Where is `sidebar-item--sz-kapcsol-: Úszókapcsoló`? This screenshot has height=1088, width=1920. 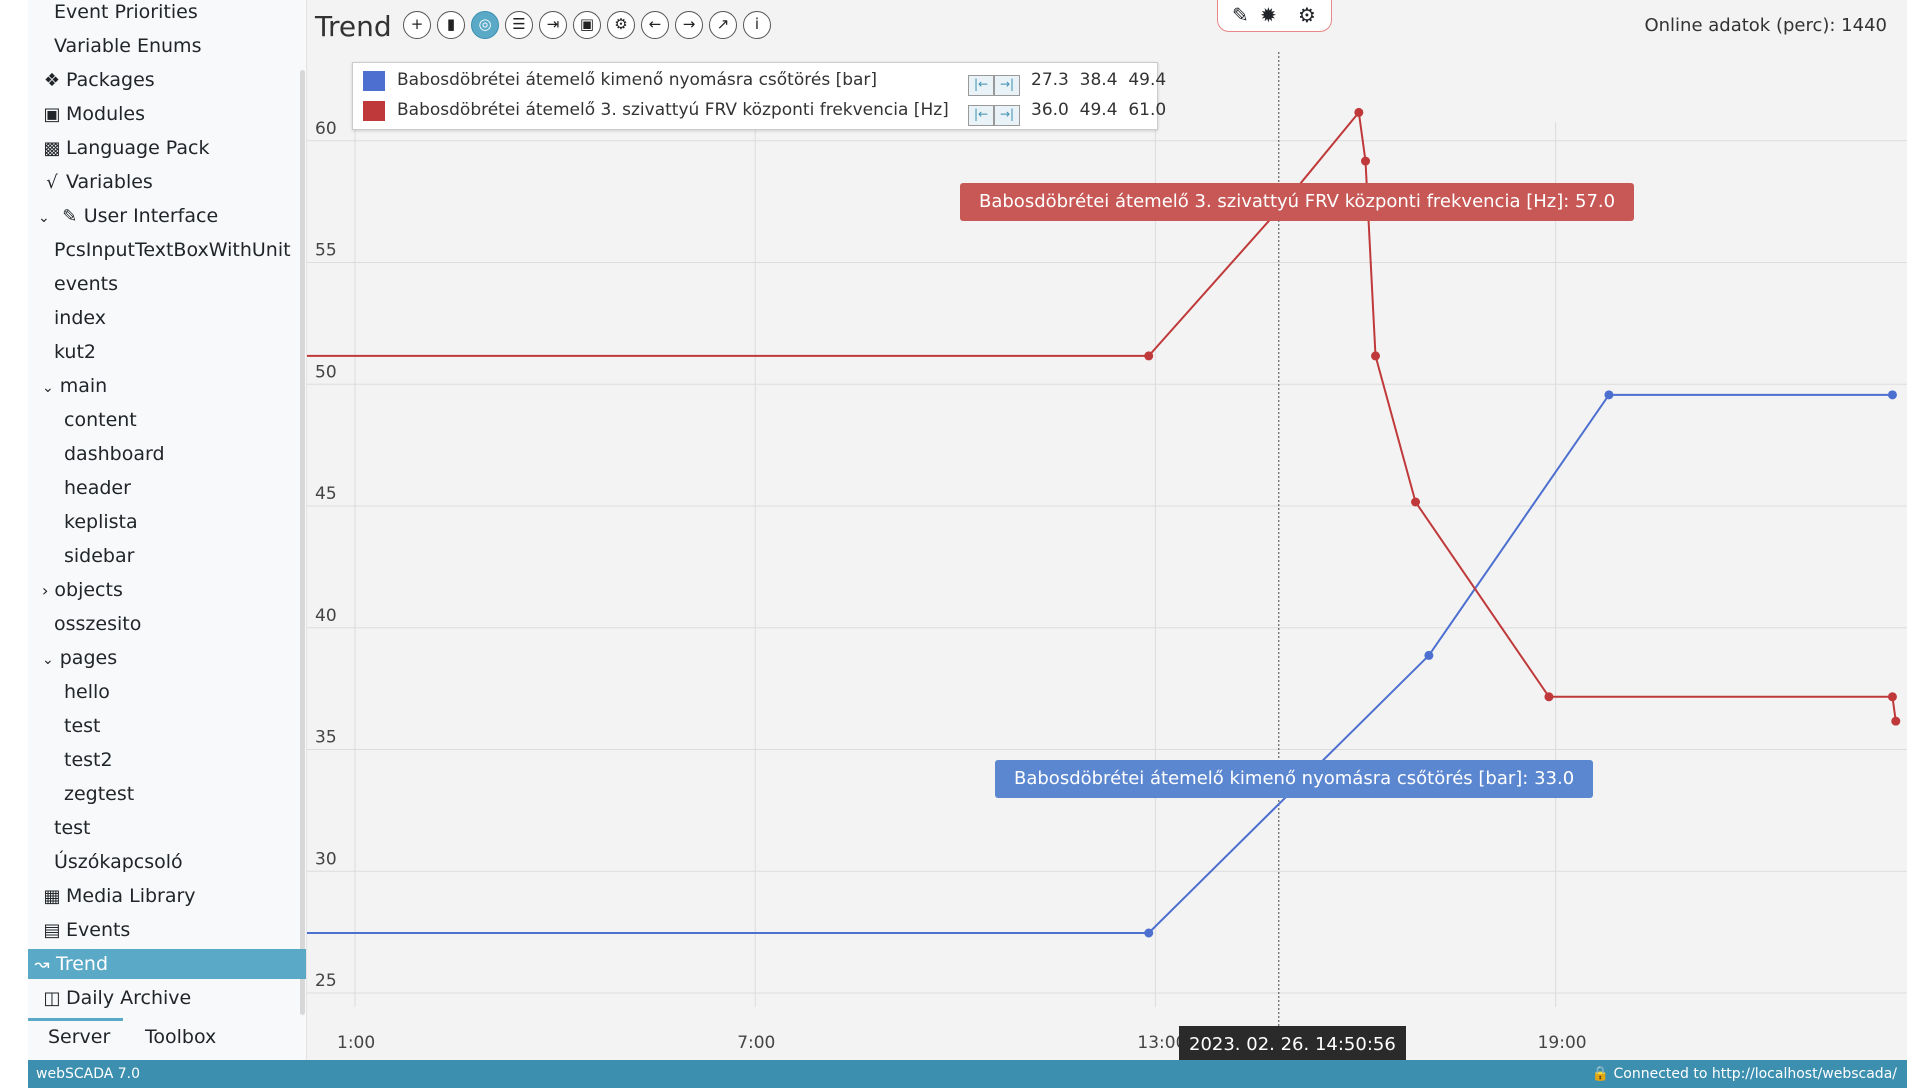 sidebar-item--sz-kapcsol-: Úszókapcsoló is located at coordinates (118, 862).